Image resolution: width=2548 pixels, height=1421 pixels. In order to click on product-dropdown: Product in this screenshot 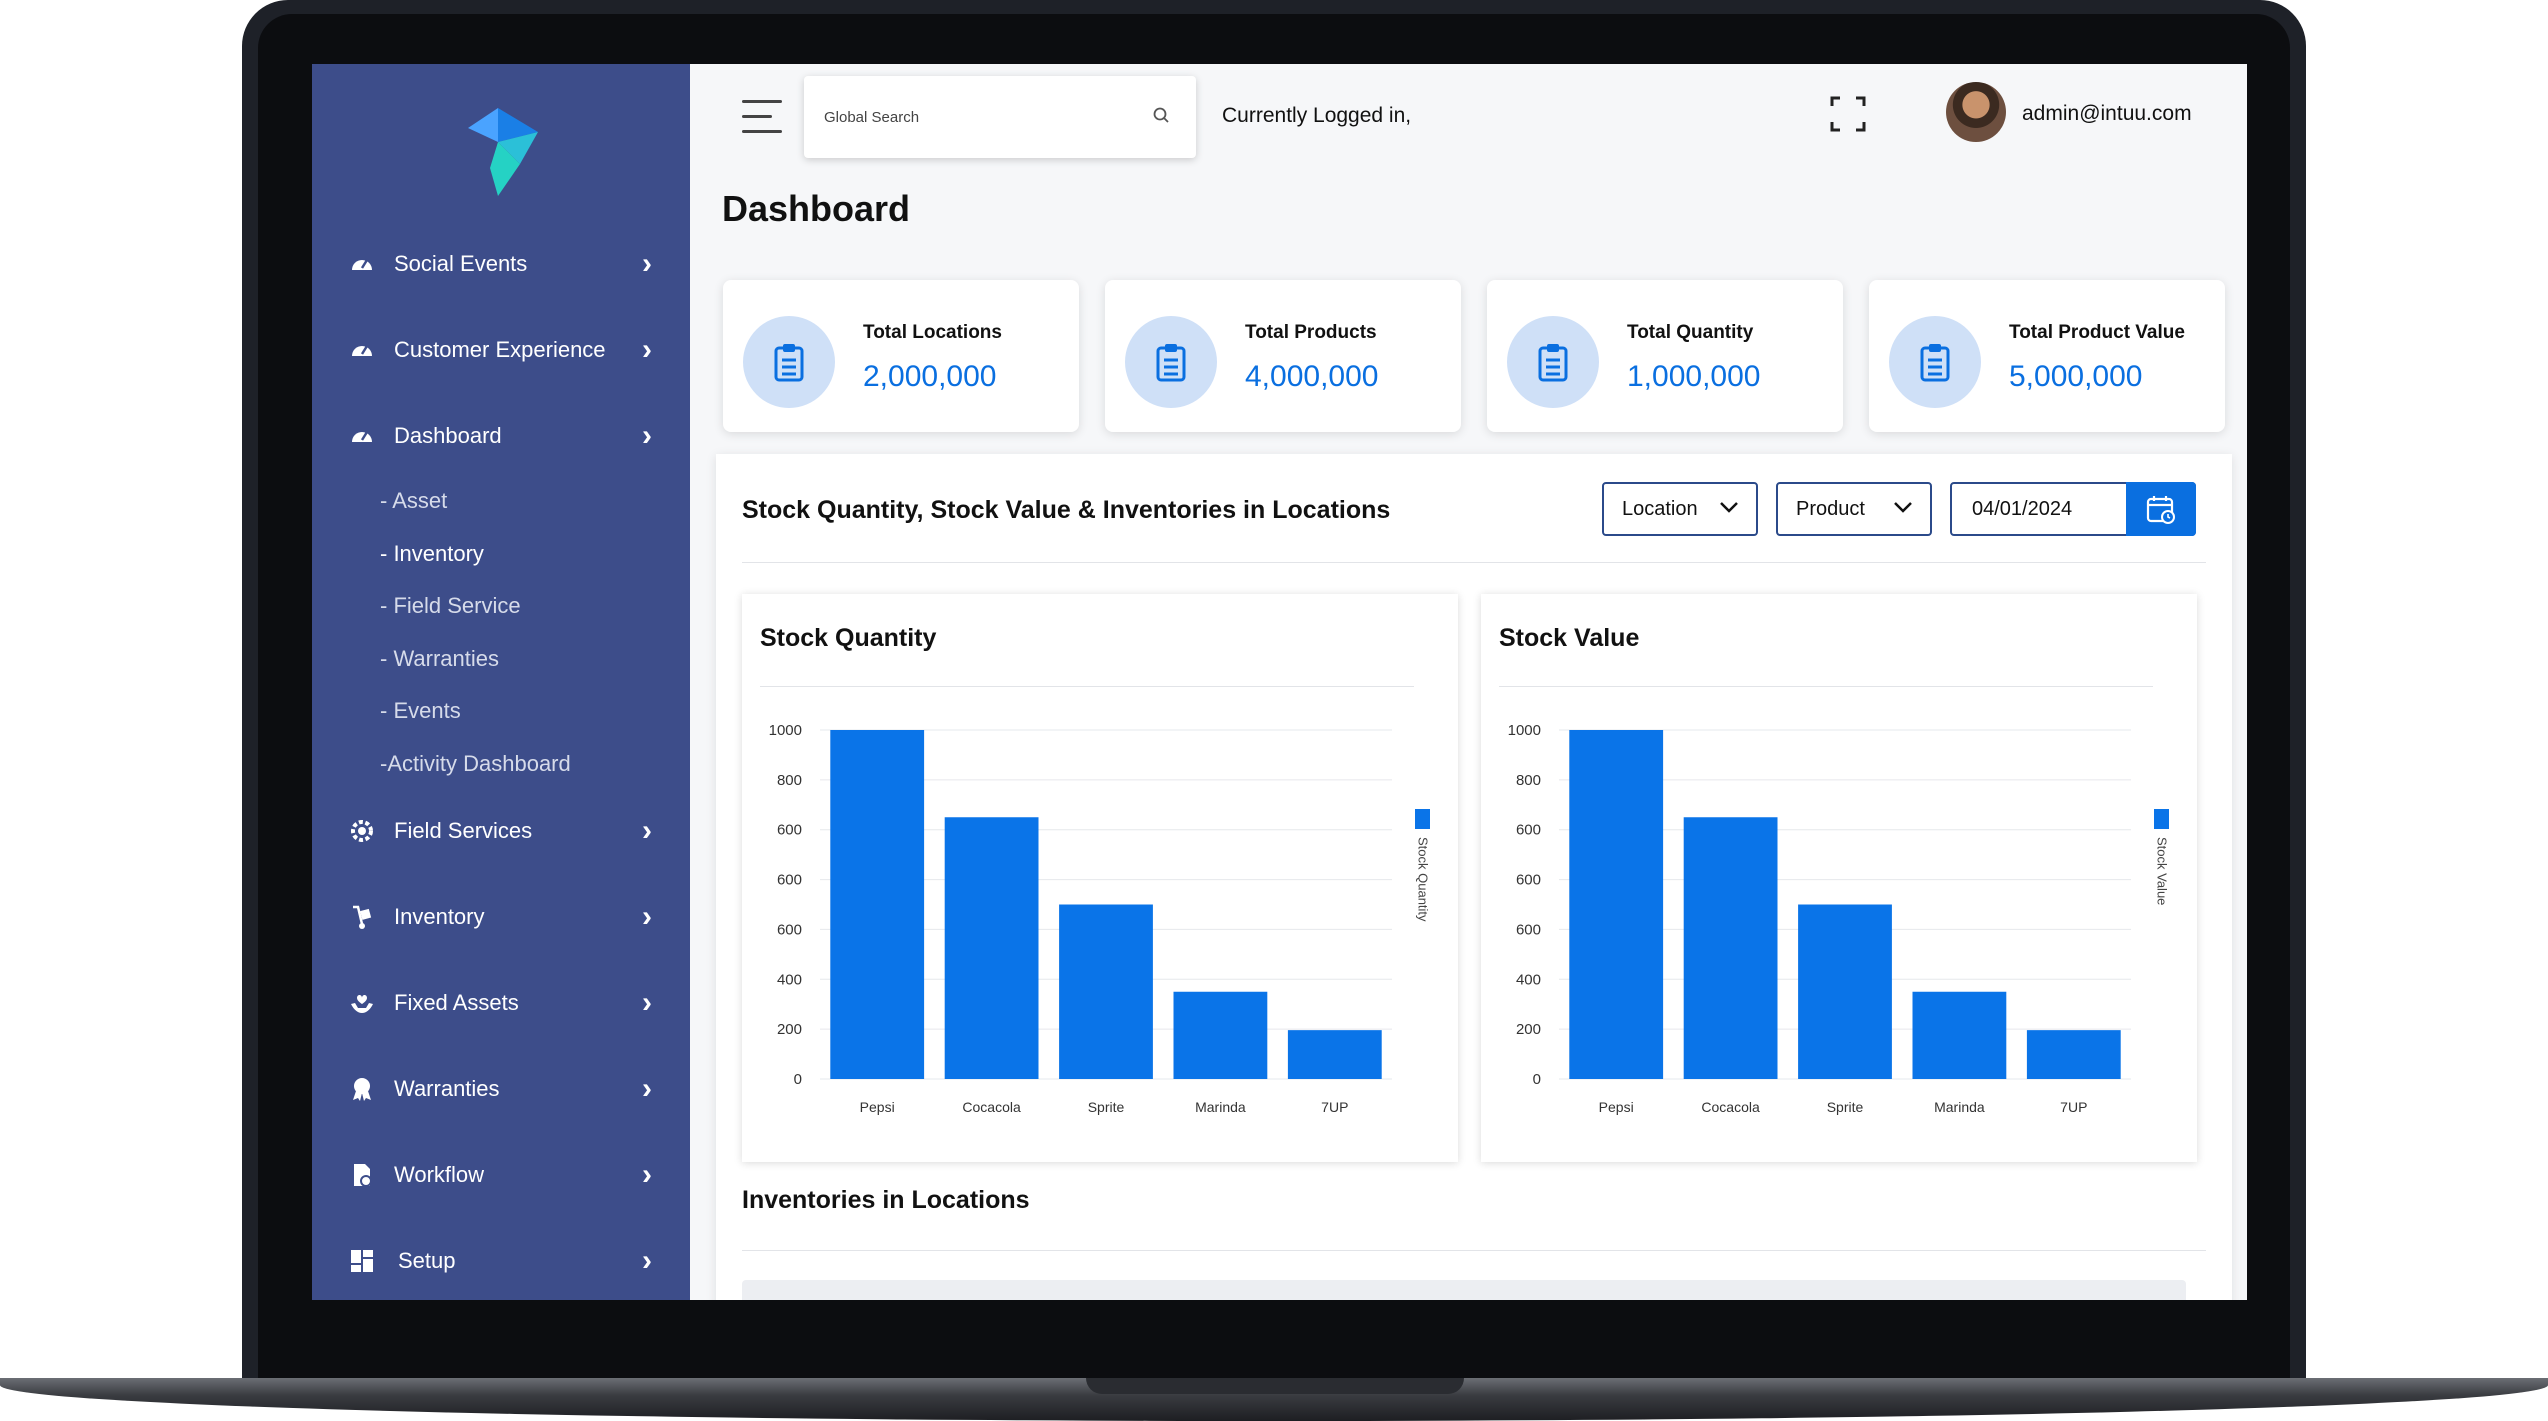, I will do `click(1854, 509)`.